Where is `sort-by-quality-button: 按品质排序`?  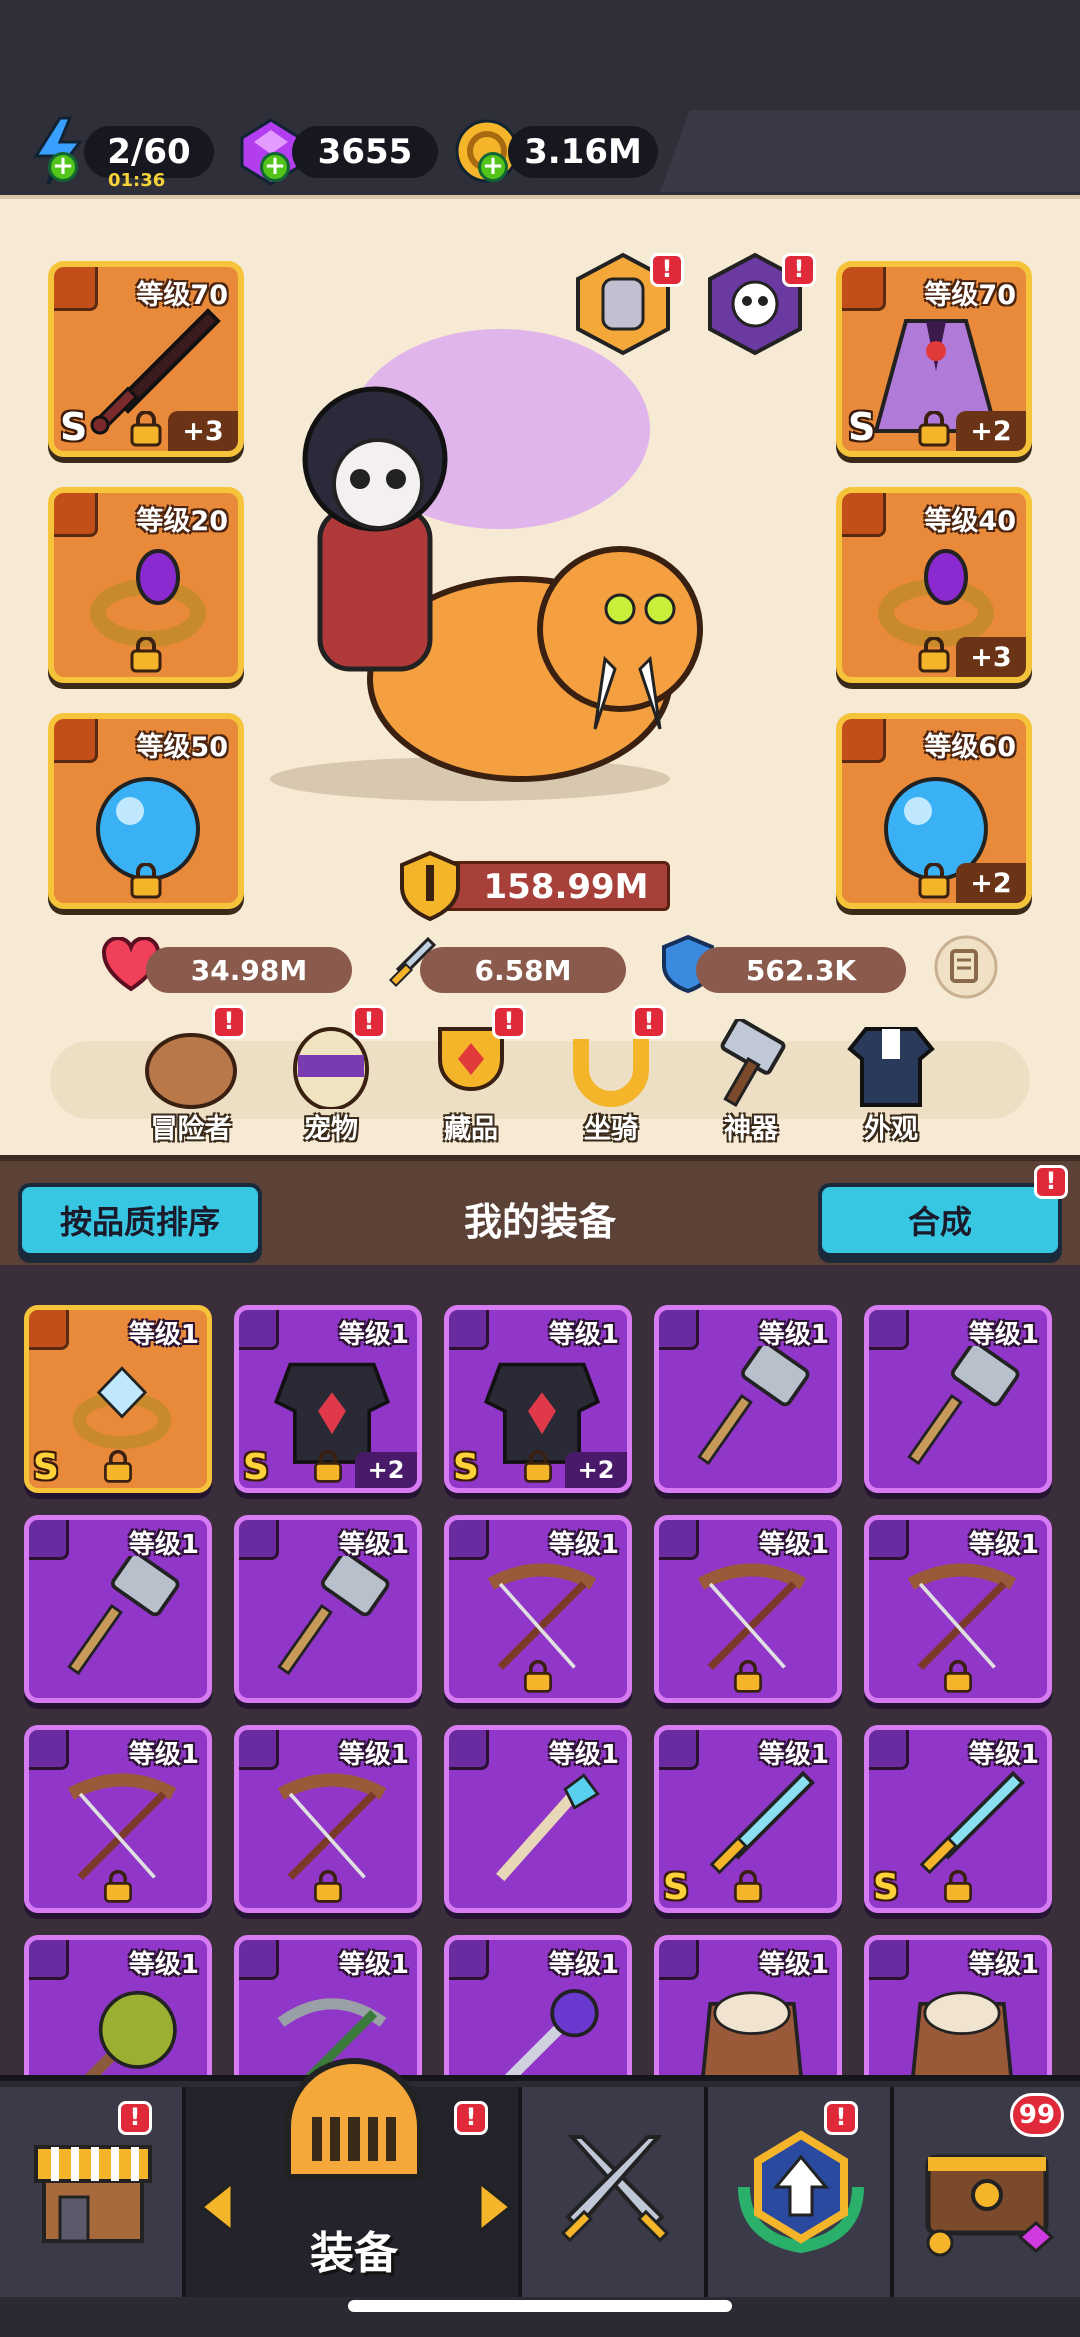 sort-by-quality-button: 按品质排序 is located at coordinates (140, 1220).